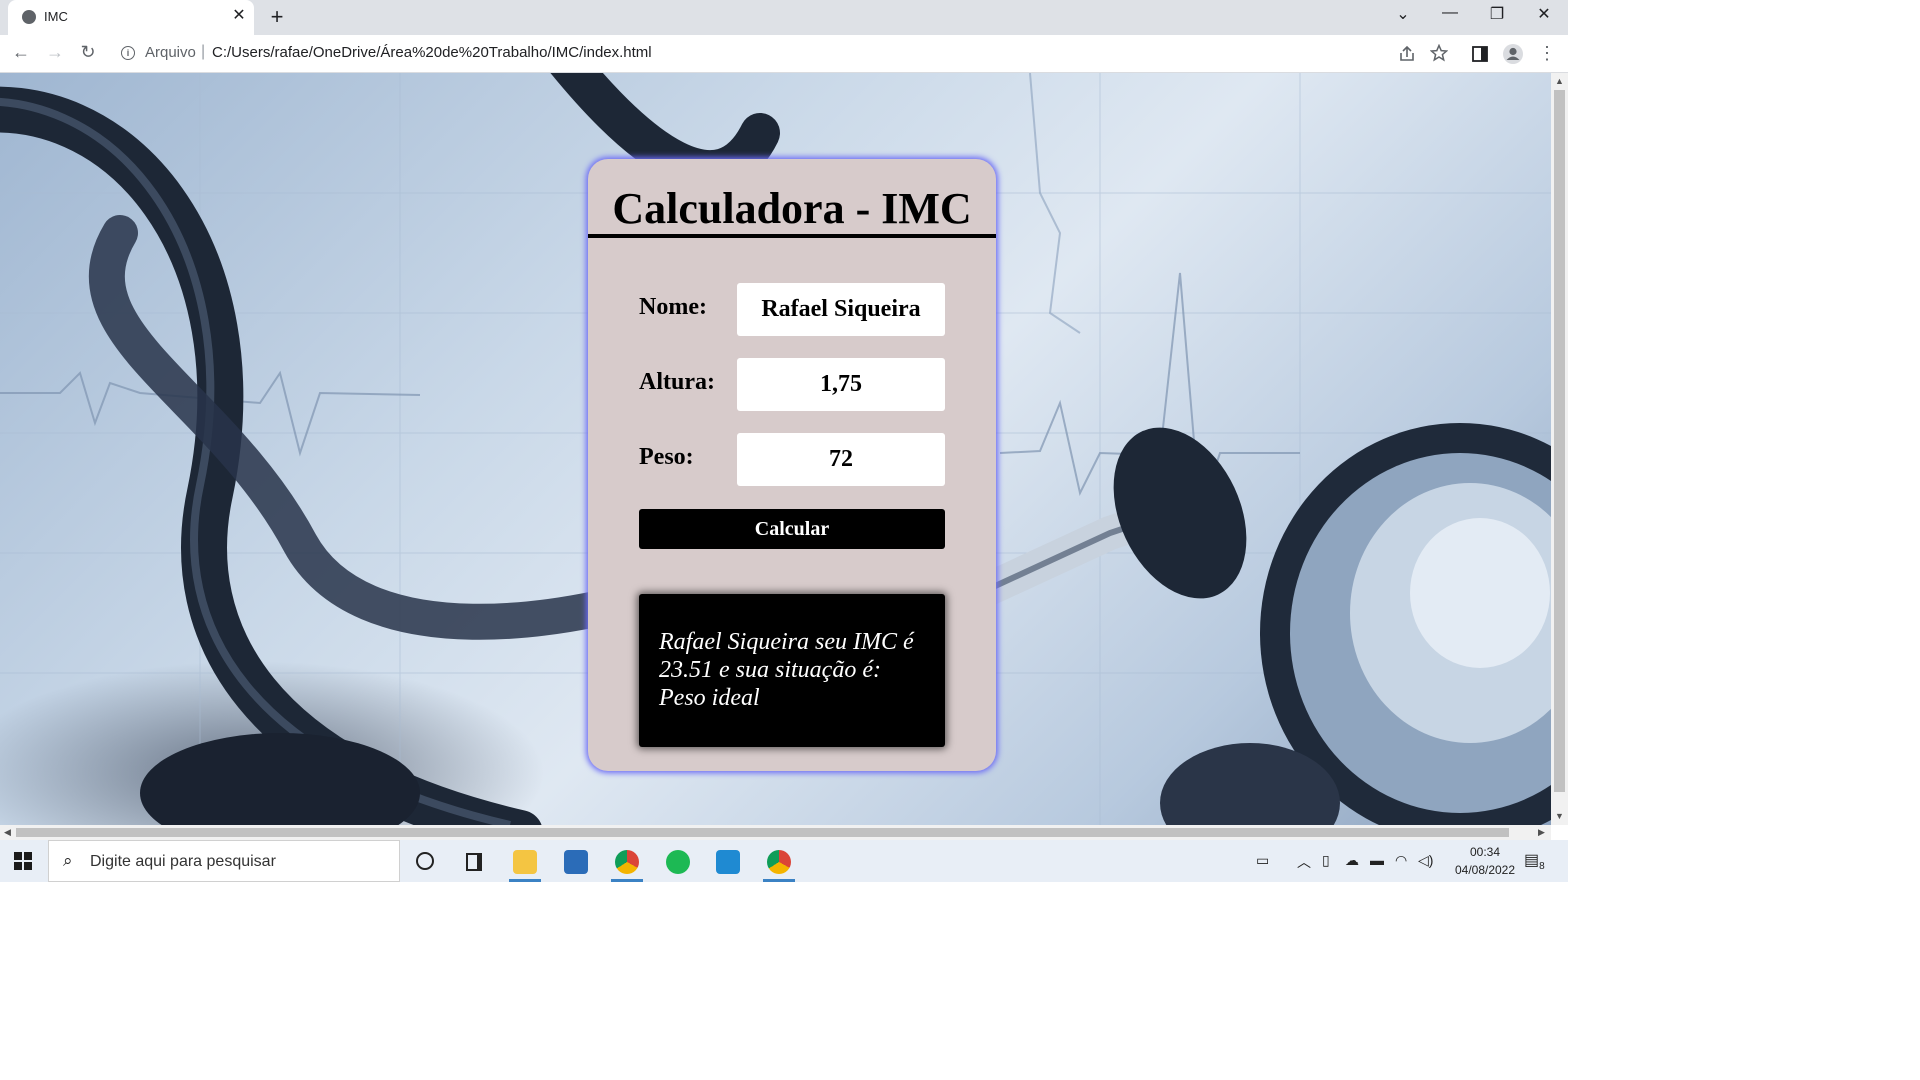 This screenshot has width=1920, height=1080. What do you see at coordinates (7, 832) in the screenshot?
I see `scroll-left-arrow-icon: ◀` at bounding box center [7, 832].